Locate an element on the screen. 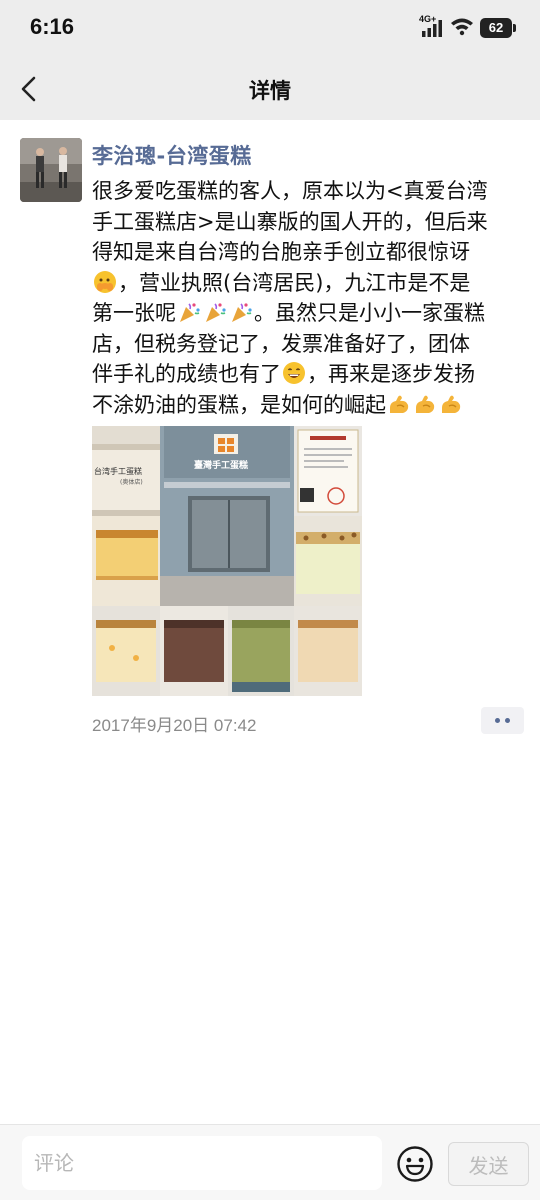 The height and width of the screenshot is (1200, 540). battery-icon: 62 is located at coordinates (498, 28).